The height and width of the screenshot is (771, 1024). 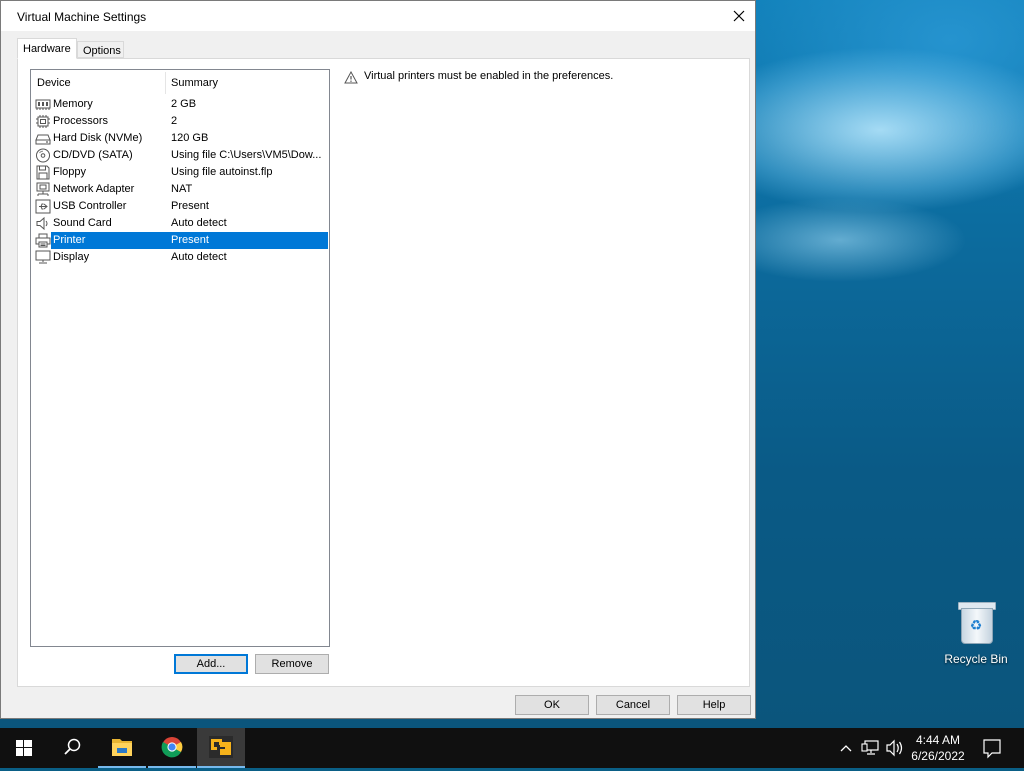 I want to click on device-summary: 2 GB, so click(x=184, y=104).